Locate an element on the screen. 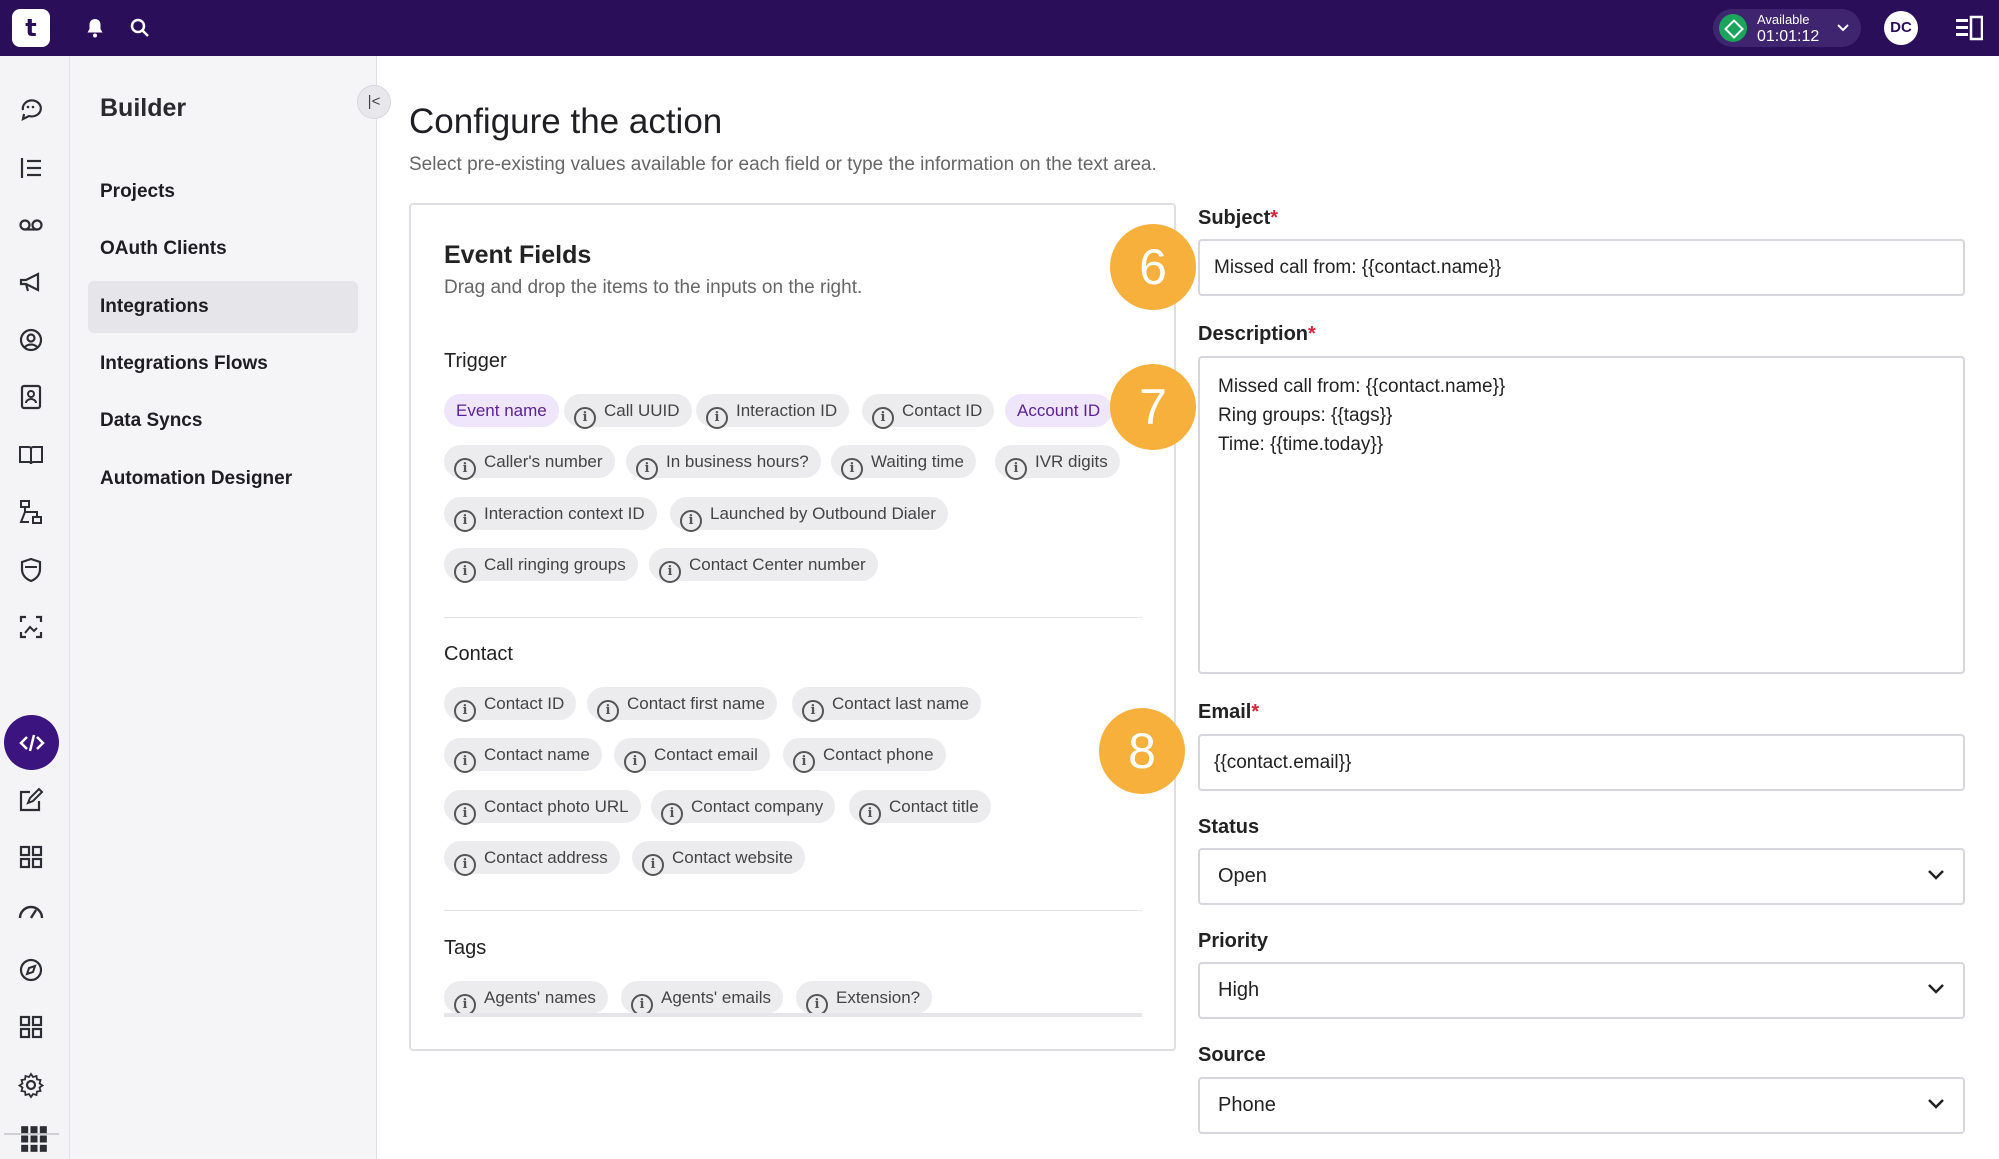 This screenshot has height=1159, width=1999. source-select-value: Phone is located at coordinates (1247, 1105).